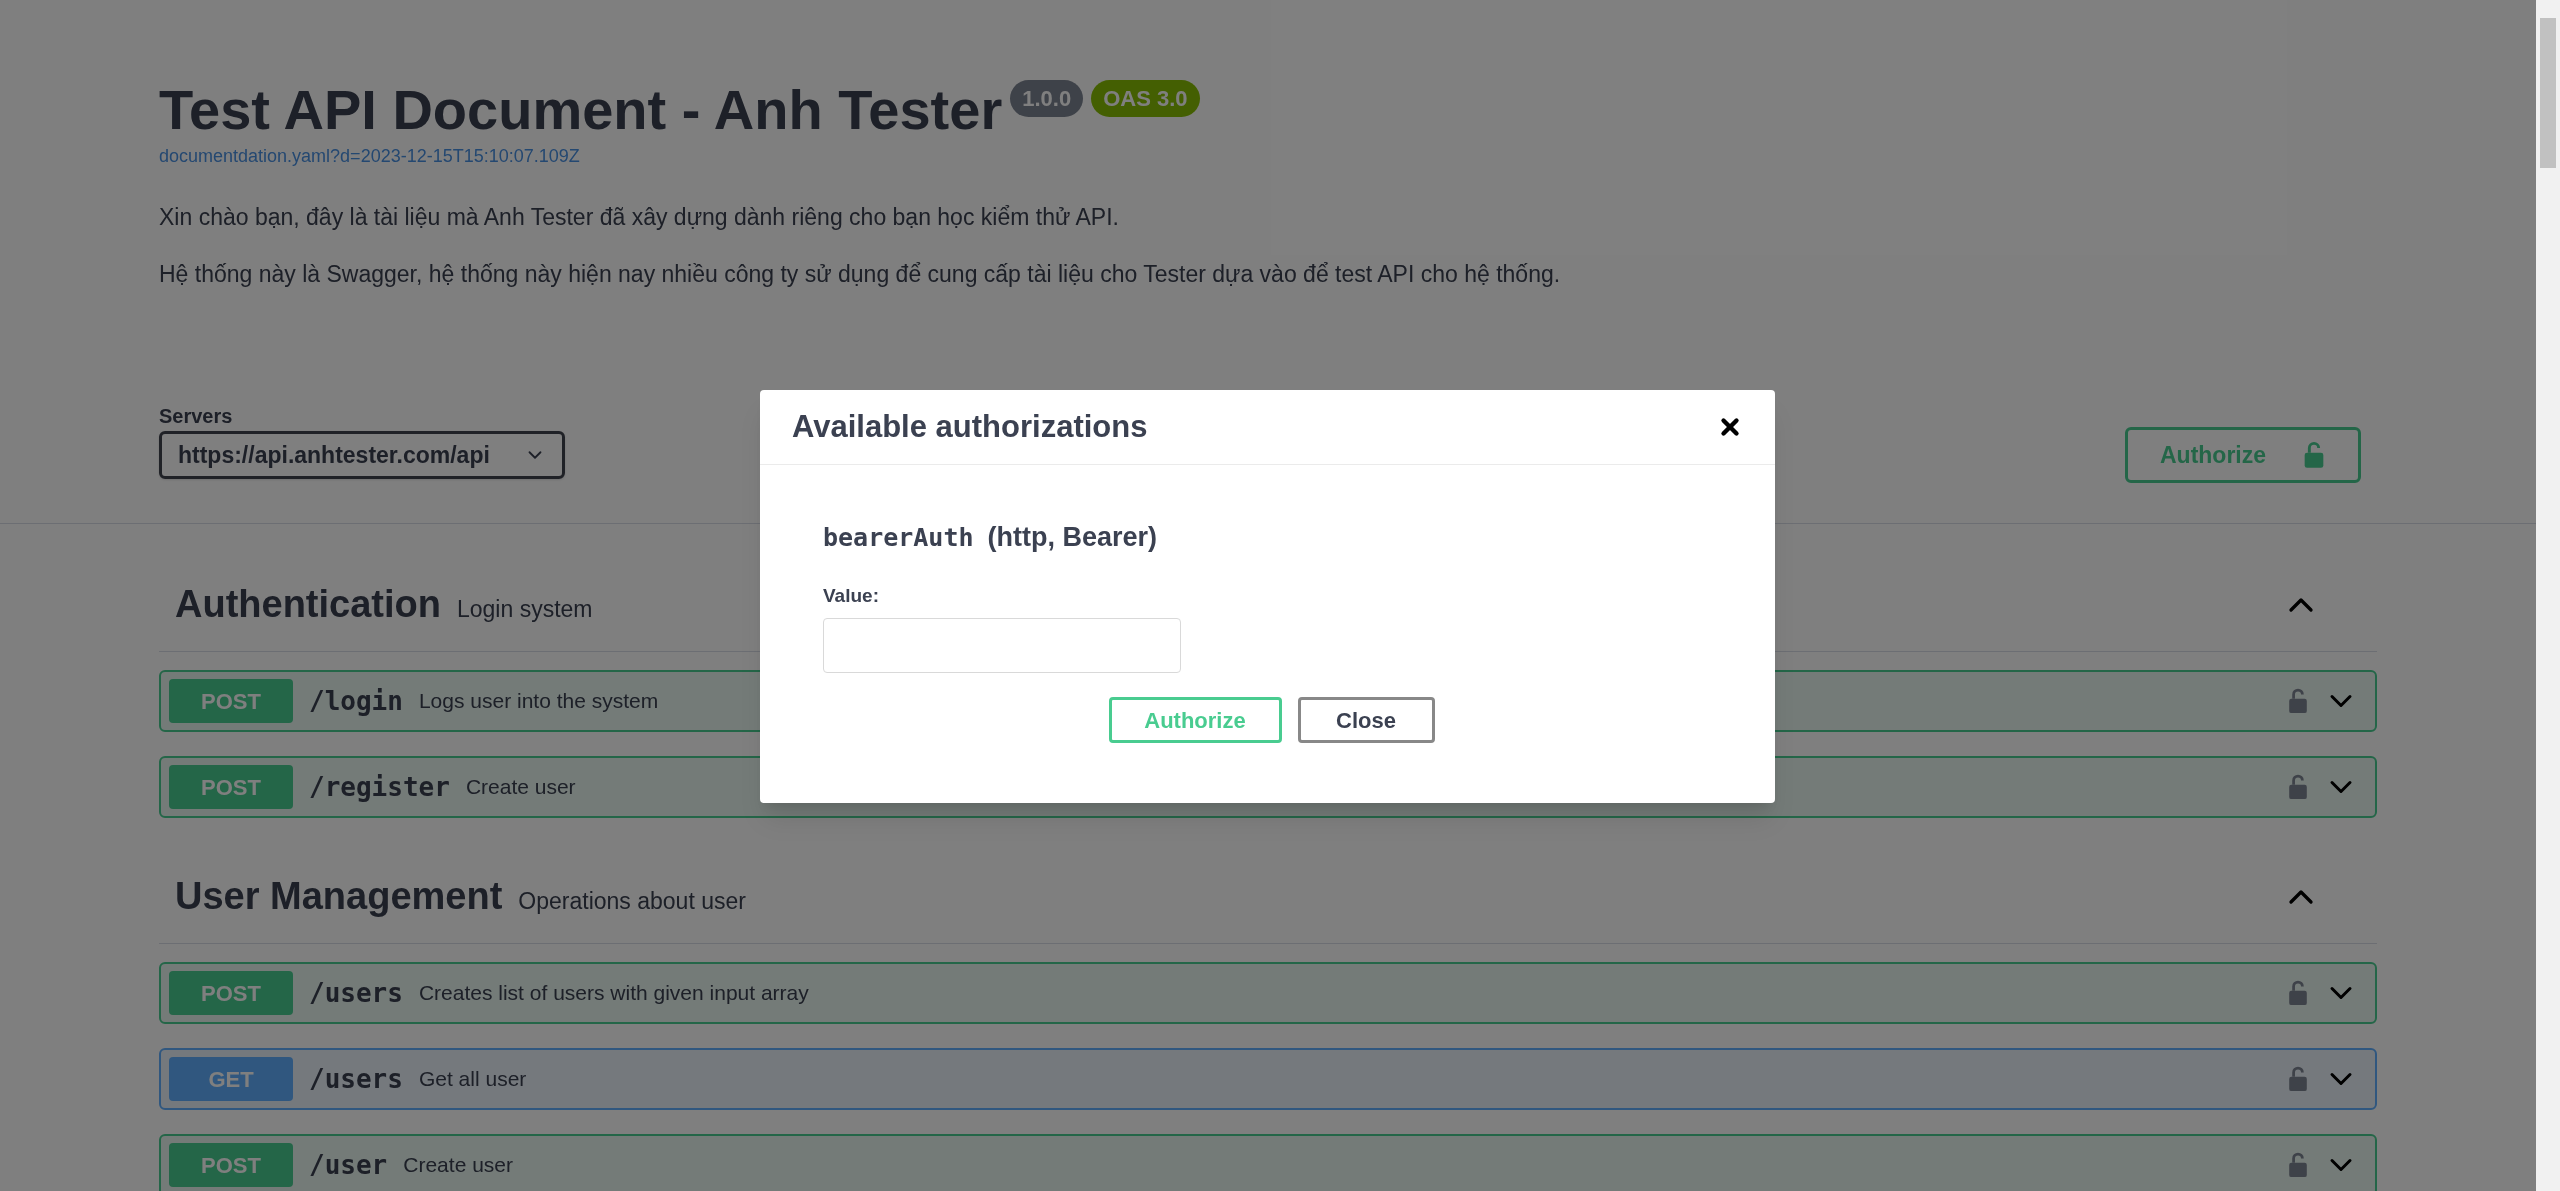  Describe the element at coordinates (1072, 537) in the screenshot. I see `scheme-type: (http, Bearer)` at that location.